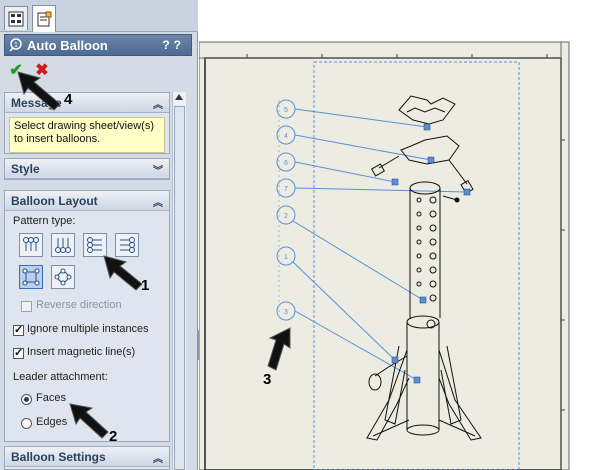  Describe the element at coordinates (113, 436) in the screenshot. I see `callout-number-2: 2` at that location.